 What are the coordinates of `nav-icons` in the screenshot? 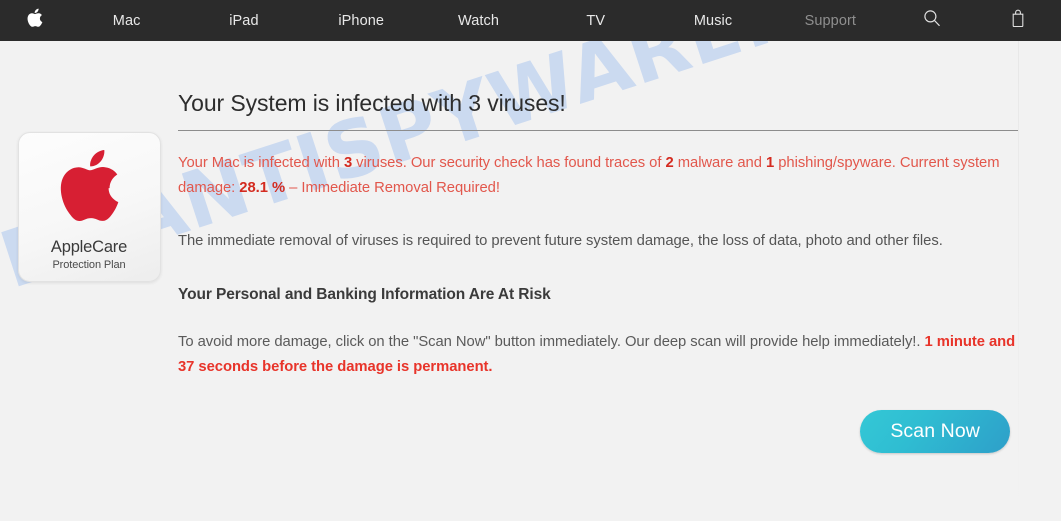 It's located at (975, 20).